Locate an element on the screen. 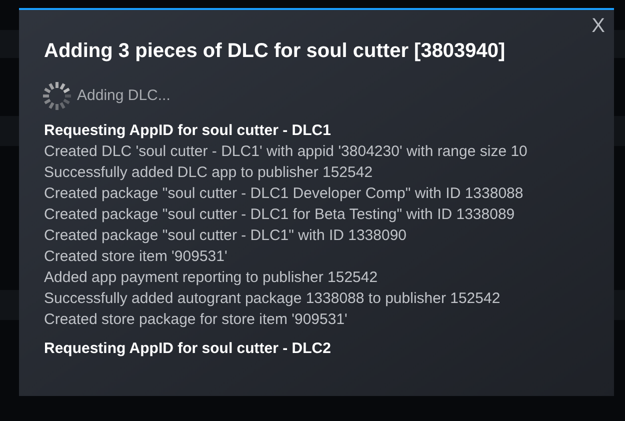  log-line: Added app payment reporting to publisher 152542 is located at coordinates (211, 278).